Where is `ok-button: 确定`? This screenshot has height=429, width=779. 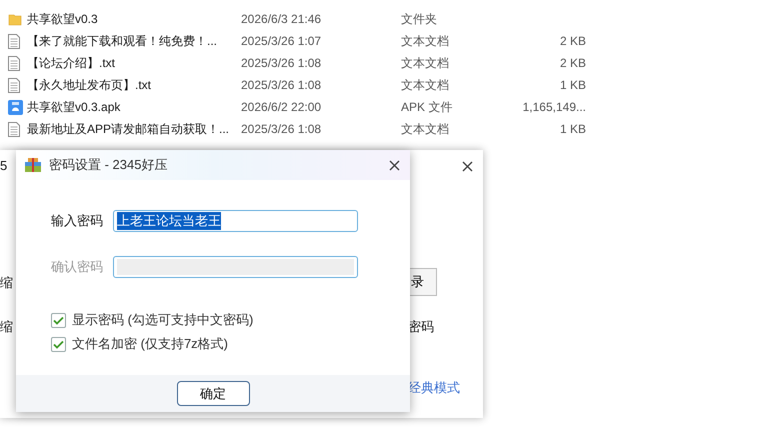
ok-button: 确定 is located at coordinates (213, 393).